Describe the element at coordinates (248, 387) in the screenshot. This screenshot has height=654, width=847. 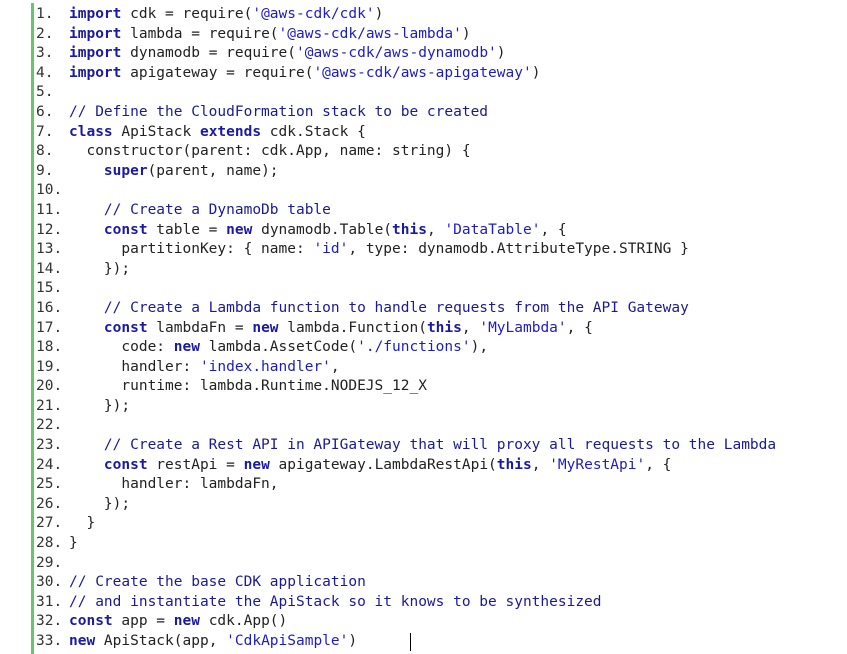
I see `line-code: runtime: lambda.Runtime.NODEJS_12_X` at that location.